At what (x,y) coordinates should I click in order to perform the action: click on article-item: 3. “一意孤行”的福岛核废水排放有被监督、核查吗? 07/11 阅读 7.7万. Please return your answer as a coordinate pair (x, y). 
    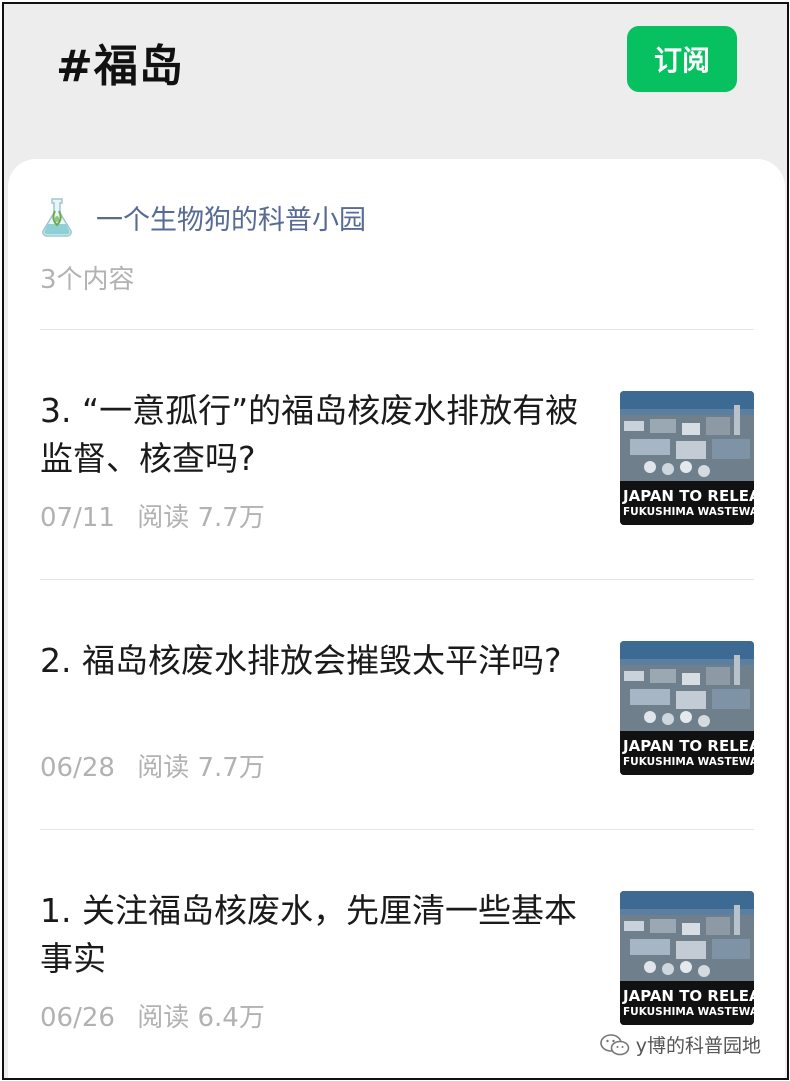
    Looking at the image, I should click on (397, 460).